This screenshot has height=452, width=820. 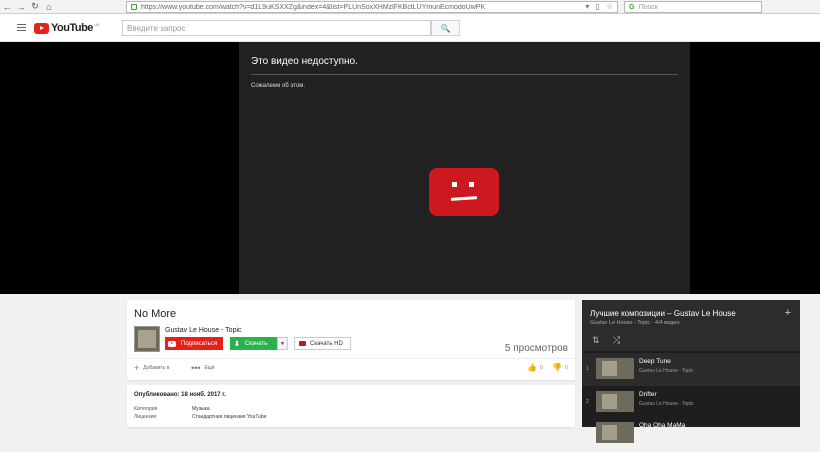 What do you see at coordinates (21, 7) in the screenshot?
I see `forward-icon: →` at bounding box center [21, 7].